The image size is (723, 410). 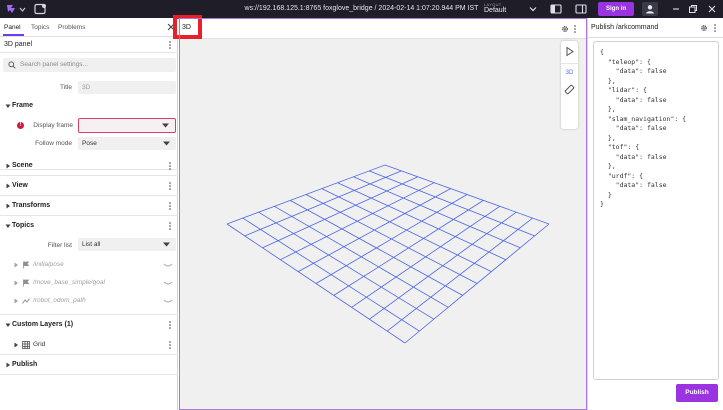 What do you see at coordinates (712, 9) in the screenshot?
I see `close-window-icon` at bounding box center [712, 9].